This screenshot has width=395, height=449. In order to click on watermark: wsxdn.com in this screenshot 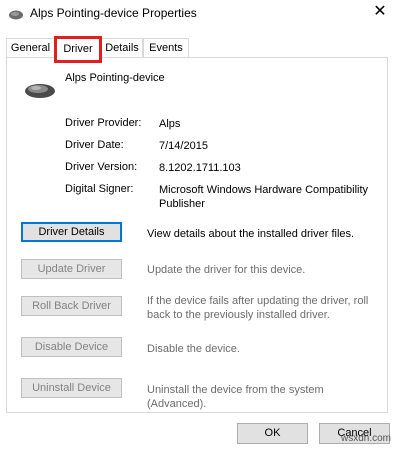, I will do `click(365, 438)`.